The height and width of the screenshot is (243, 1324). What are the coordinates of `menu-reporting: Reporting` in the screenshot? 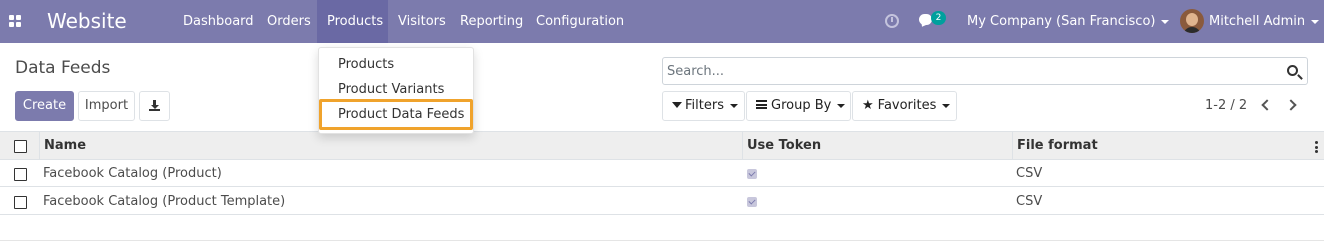 It's located at (491, 21).